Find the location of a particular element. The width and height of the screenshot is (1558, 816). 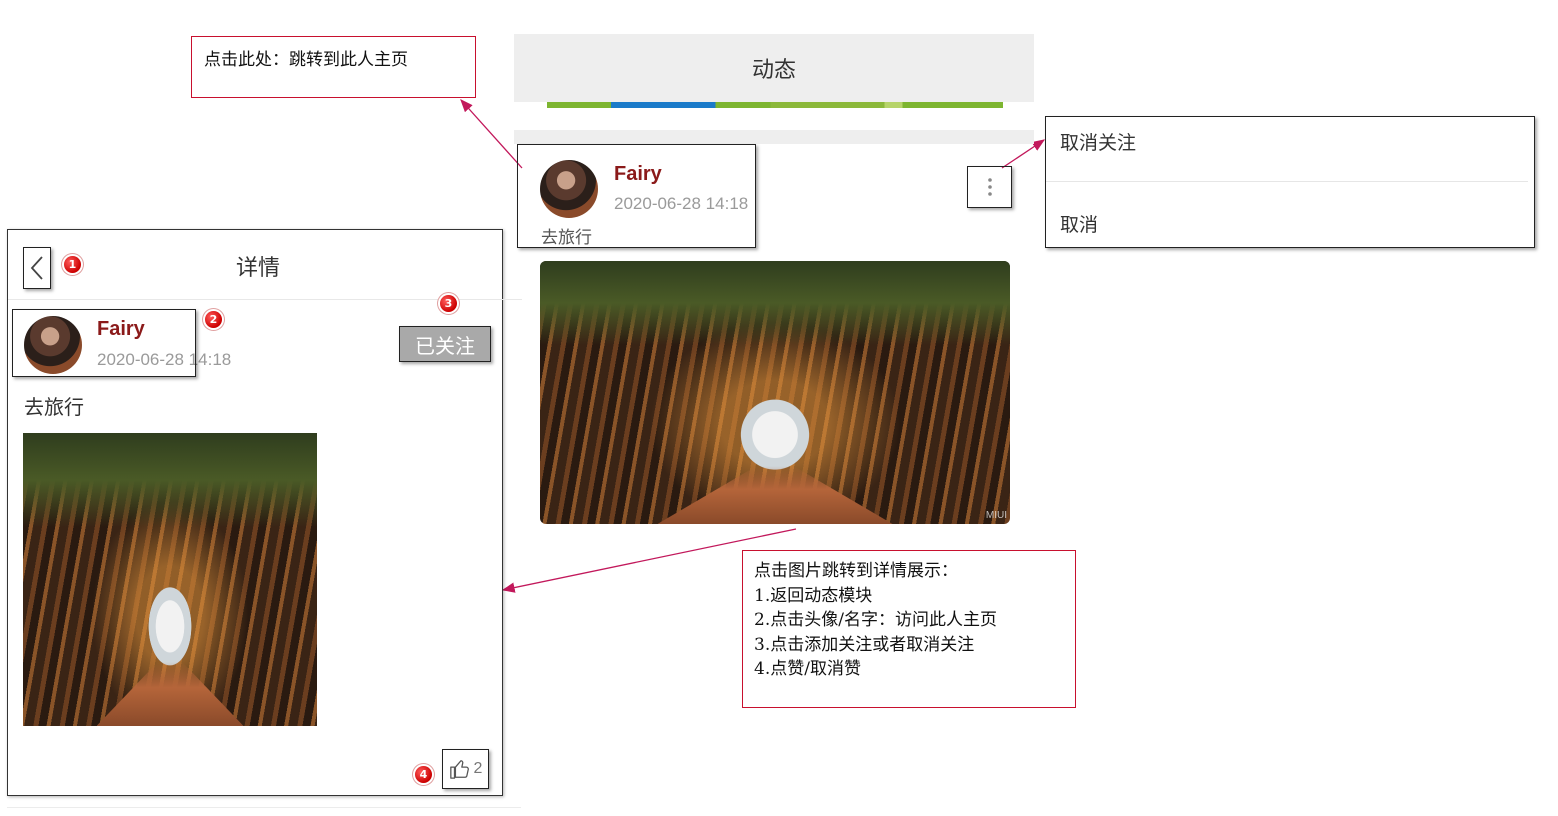

thumbs-up-icon is located at coordinates (459, 769).